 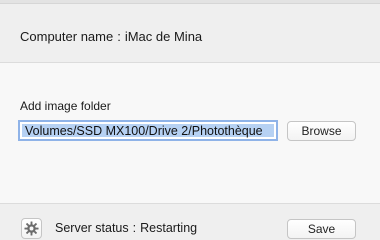 I want to click on server-status-value: Restarting, so click(x=169, y=228).